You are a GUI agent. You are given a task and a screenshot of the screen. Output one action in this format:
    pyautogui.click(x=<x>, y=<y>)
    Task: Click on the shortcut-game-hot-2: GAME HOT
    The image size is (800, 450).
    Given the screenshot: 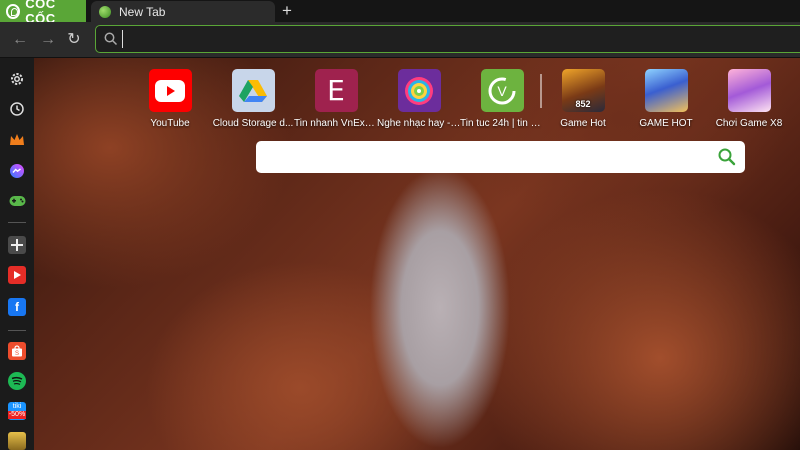 What is the action you would take?
    pyautogui.click(x=666, y=99)
    